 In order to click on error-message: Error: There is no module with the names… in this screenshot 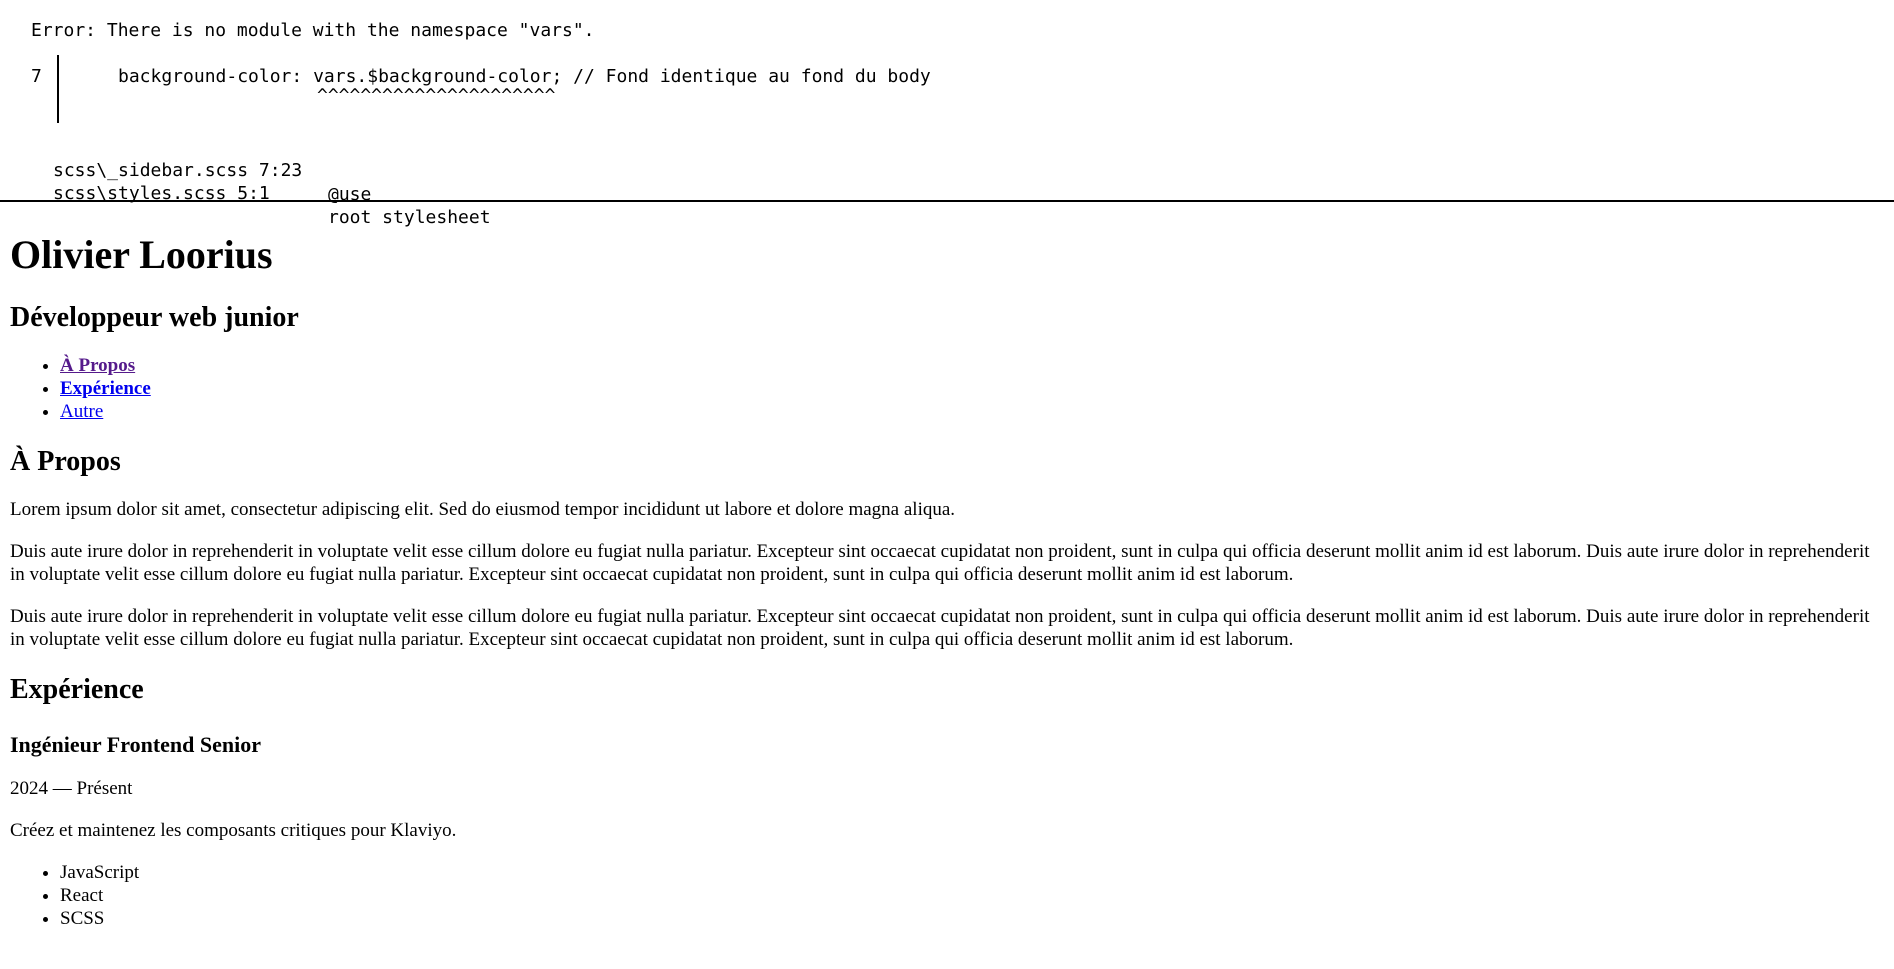, I will do `click(313, 30)`.